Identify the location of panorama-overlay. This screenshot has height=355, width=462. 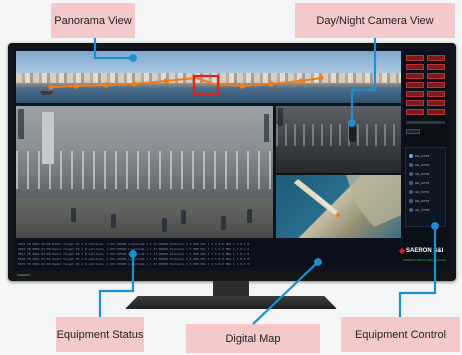
(182, 85).